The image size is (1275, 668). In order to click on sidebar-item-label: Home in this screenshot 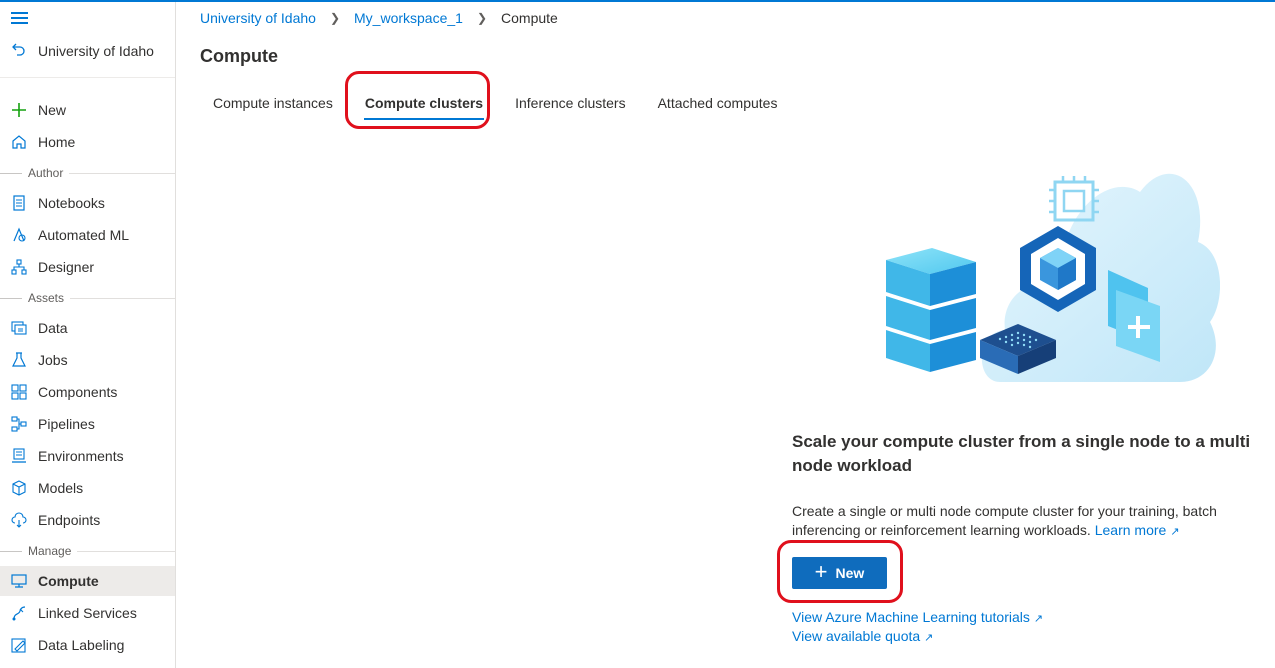, I will do `click(57, 142)`.